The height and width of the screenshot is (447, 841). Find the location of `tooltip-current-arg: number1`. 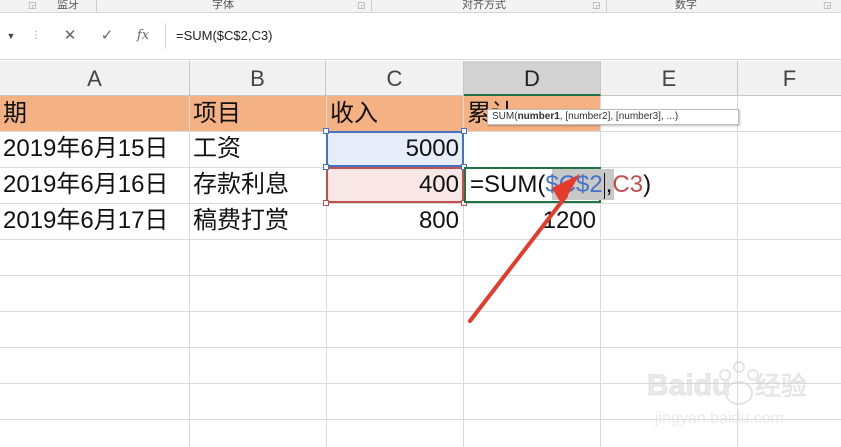

tooltip-current-arg: number1 is located at coordinates (539, 116).